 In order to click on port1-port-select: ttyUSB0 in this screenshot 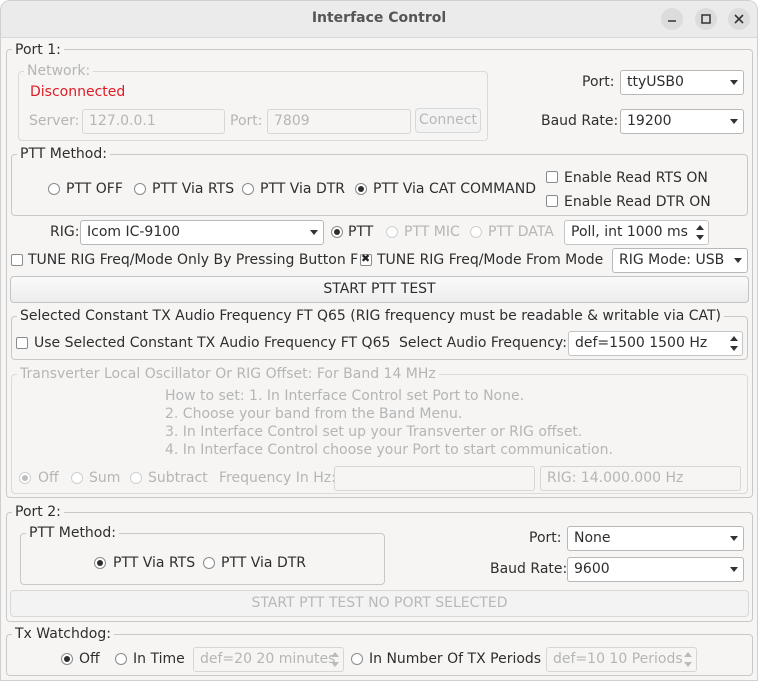, I will do `click(682, 82)`.